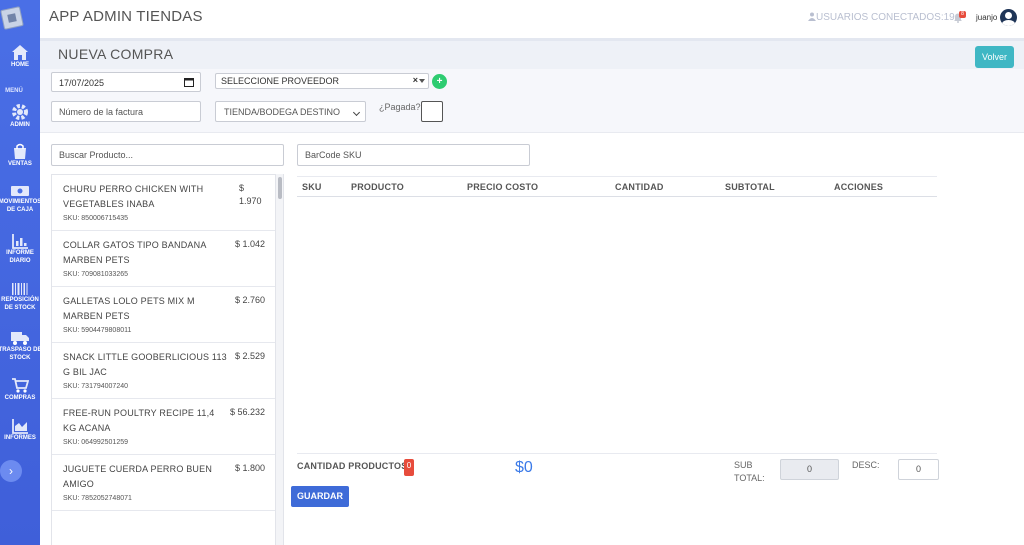 The width and height of the screenshot is (1024, 545). Describe the element at coordinates (400, 107) in the screenshot. I see `paid-label: ¿Pagada?` at that location.